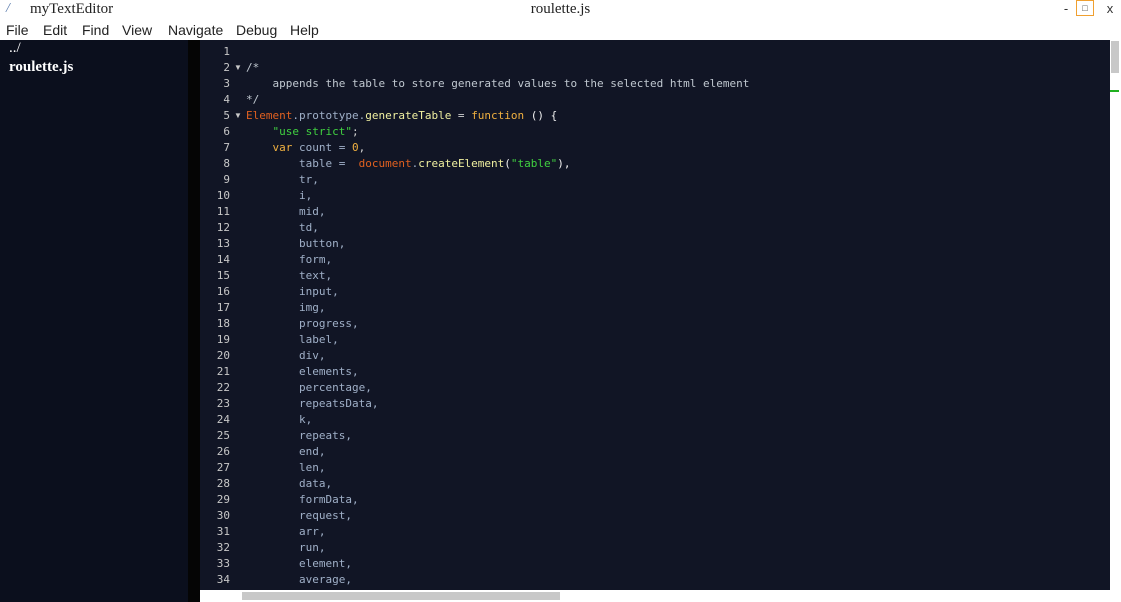 This screenshot has width=1121, height=602. I want to click on code-line: td,, so click(282, 228).